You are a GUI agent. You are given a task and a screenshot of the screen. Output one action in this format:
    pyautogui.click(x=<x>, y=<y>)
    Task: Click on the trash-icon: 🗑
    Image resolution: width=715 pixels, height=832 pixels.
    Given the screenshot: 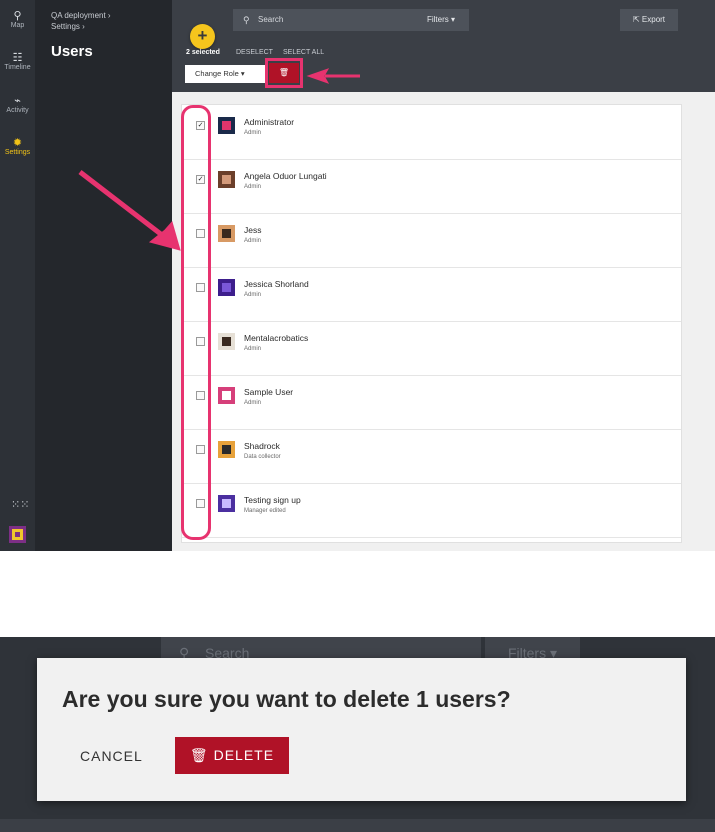 What is the action you would take?
    pyautogui.click(x=199, y=755)
    